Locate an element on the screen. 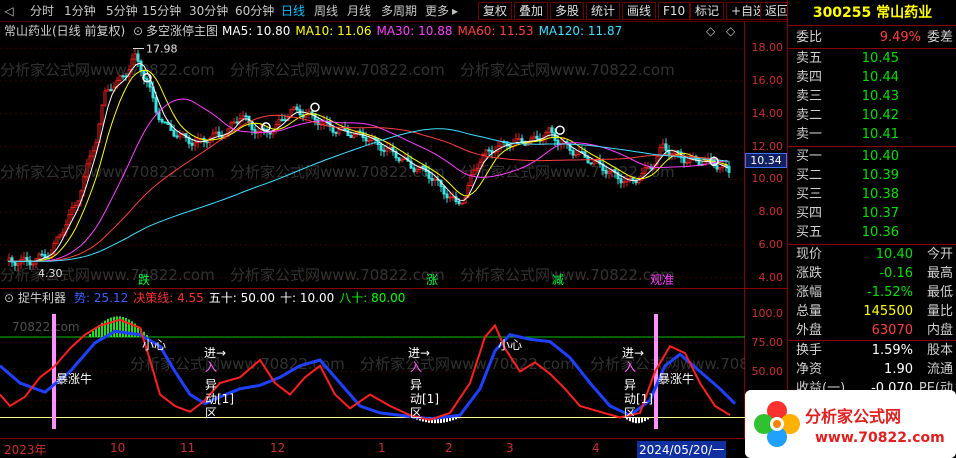 The height and width of the screenshot is (458, 956). stat-row-label: 外盘 is located at coordinates (809, 330).